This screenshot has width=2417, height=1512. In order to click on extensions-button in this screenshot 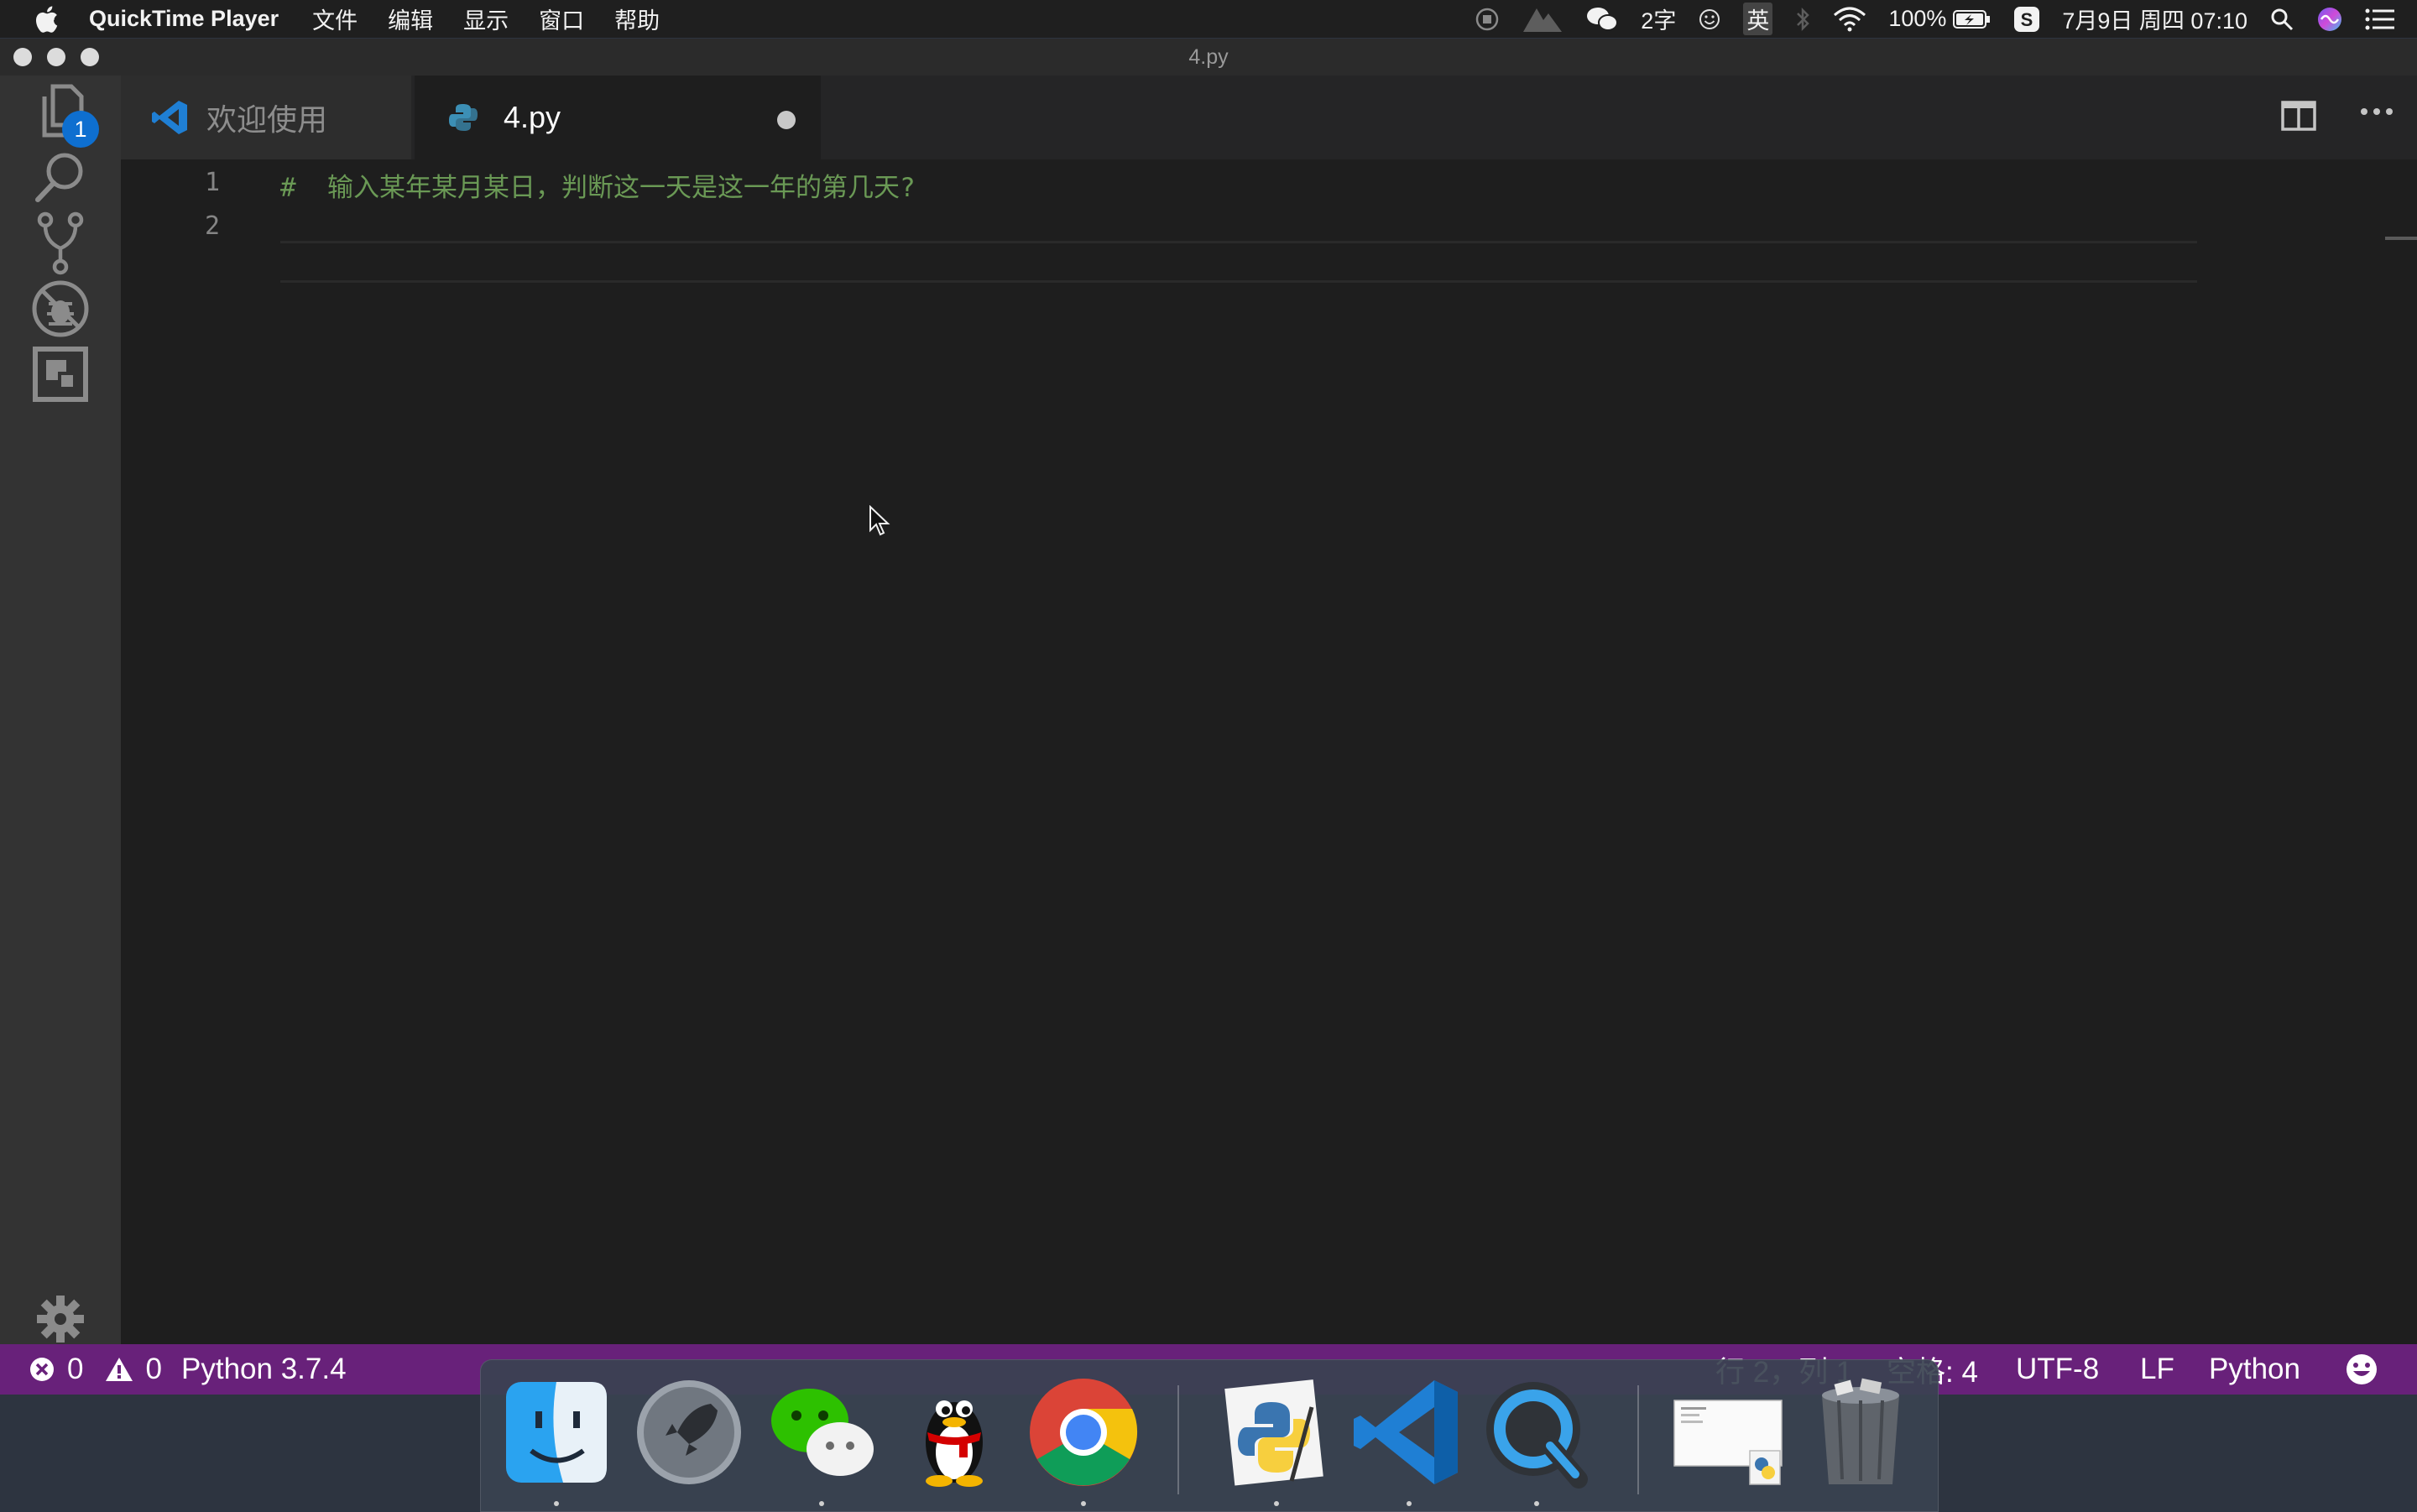, I will do `click(60, 374)`.